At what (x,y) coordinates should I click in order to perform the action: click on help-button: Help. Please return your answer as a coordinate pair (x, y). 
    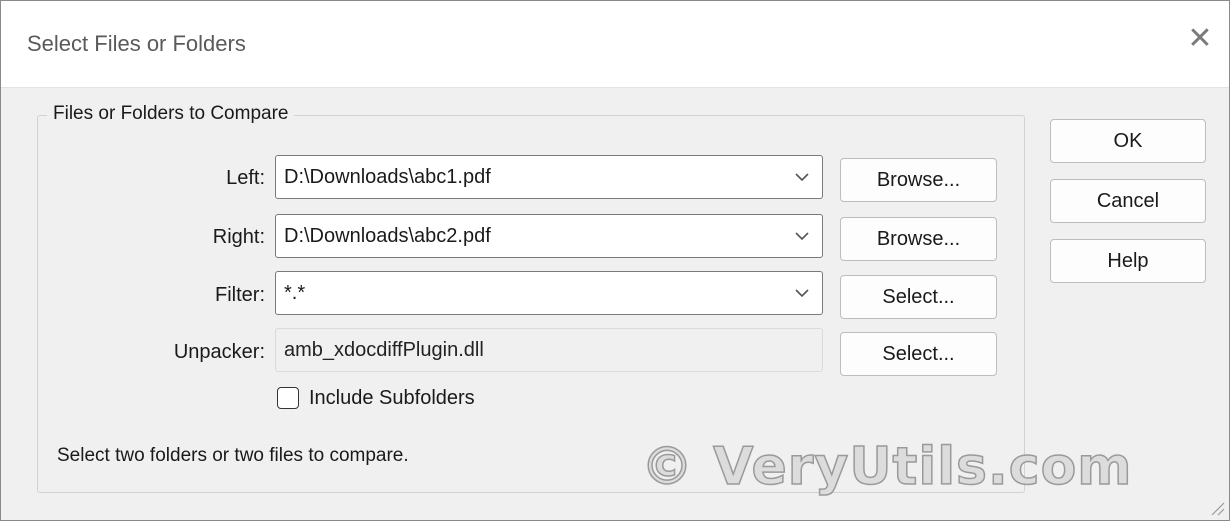
    Looking at the image, I should click on (1128, 261).